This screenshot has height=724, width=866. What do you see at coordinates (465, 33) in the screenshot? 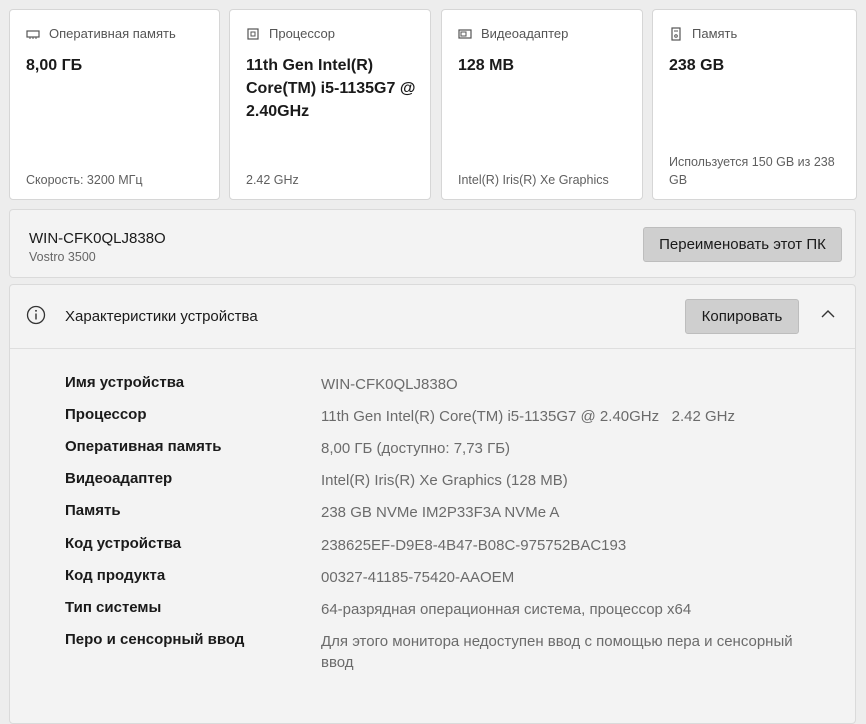
I see `gpu-icon` at bounding box center [465, 33].